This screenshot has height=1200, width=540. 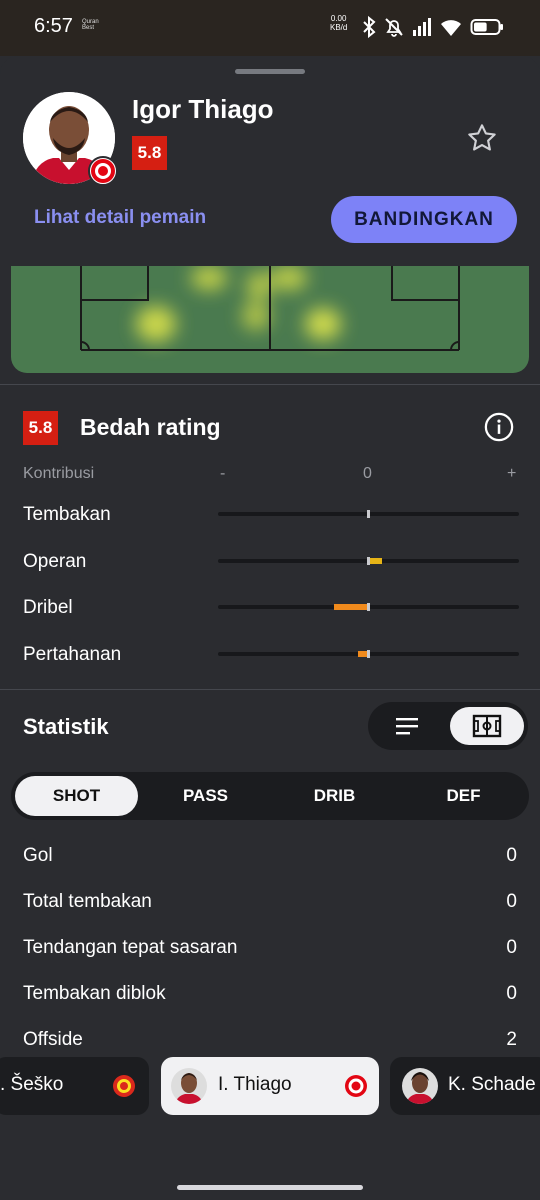 What do you see at coordinates (339, 23) in the screenshot?
I see `net-speed: 0.00 KB/d` at bounding box center [339, 23].